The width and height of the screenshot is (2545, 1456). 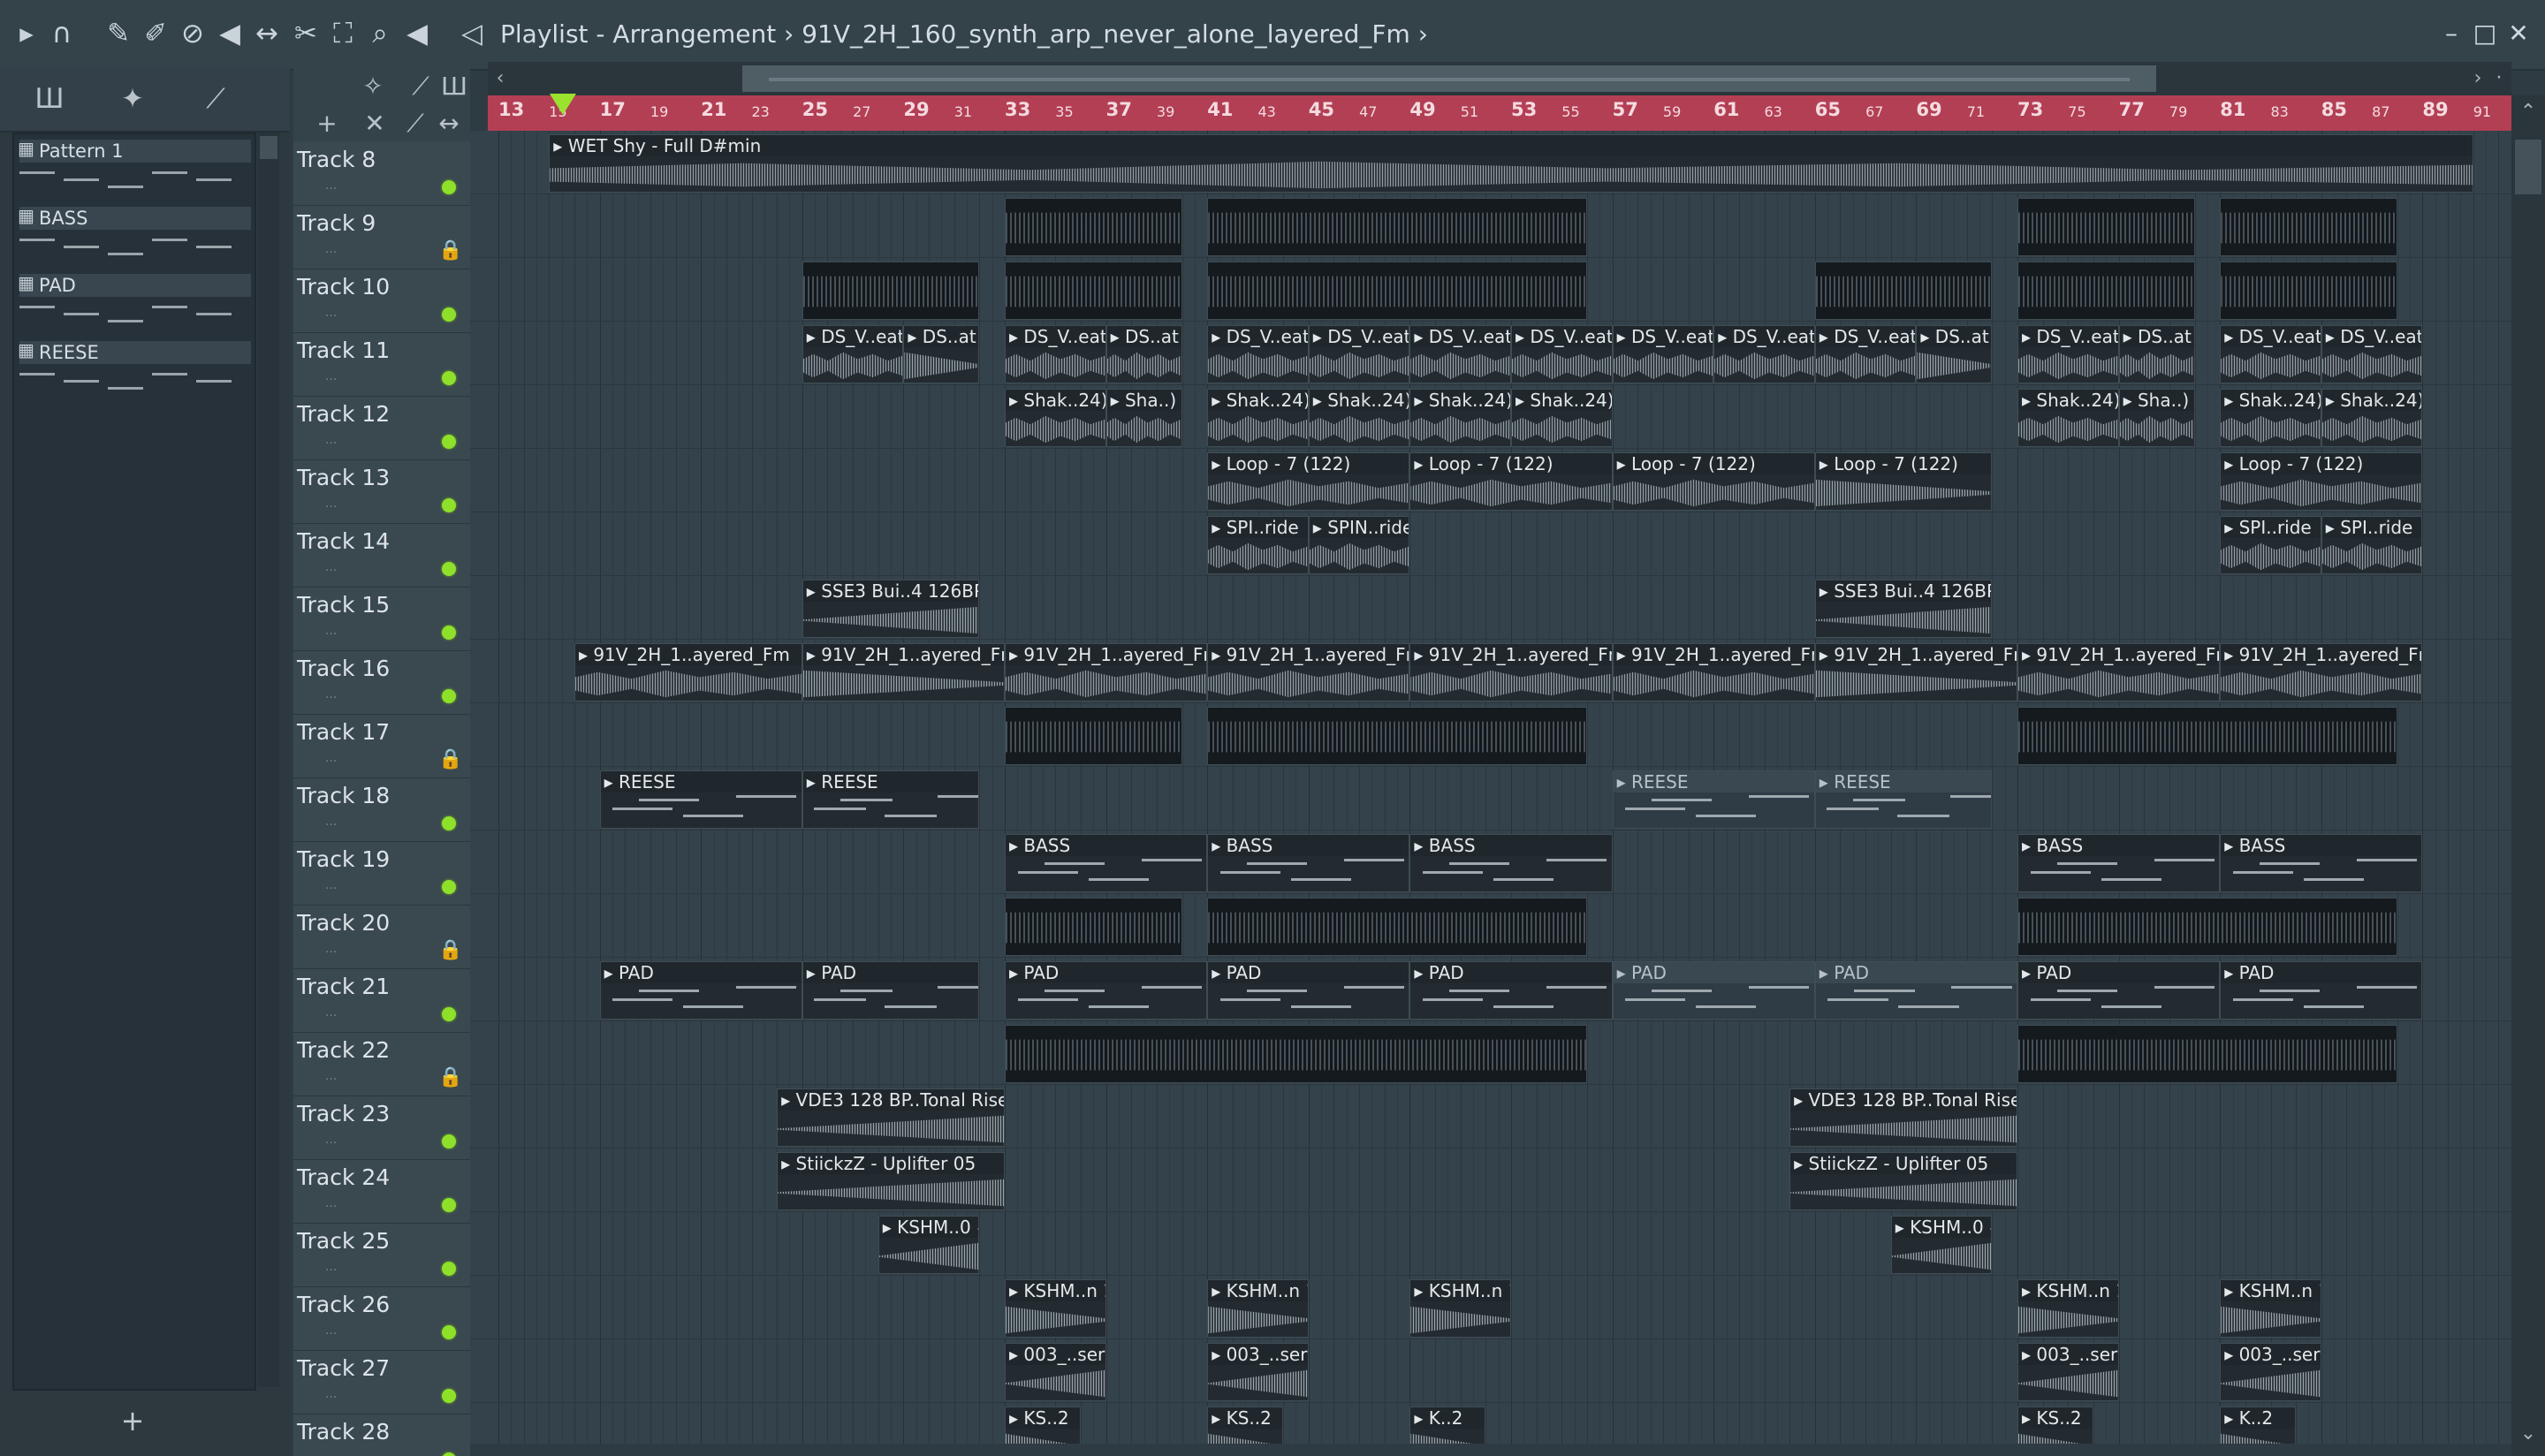 I want to click on mute-icon: ◀, so click(x=229, y=33).